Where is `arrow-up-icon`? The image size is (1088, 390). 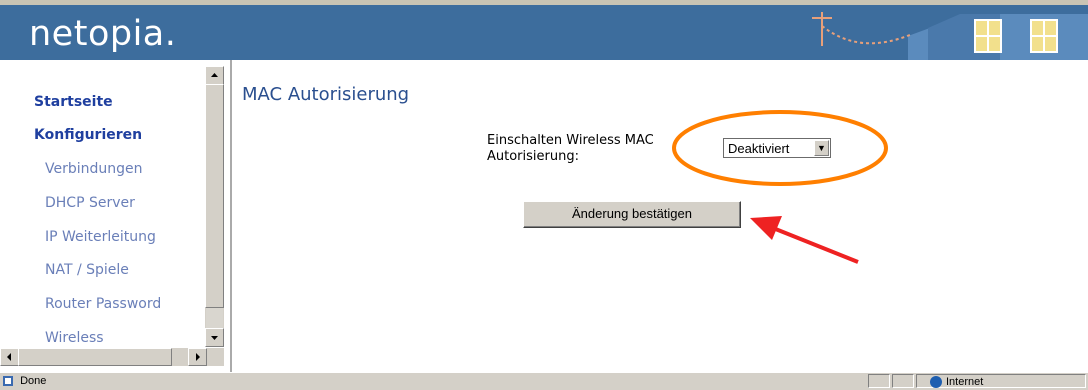
arrow-up-icon is located at coordinates (214, 75).